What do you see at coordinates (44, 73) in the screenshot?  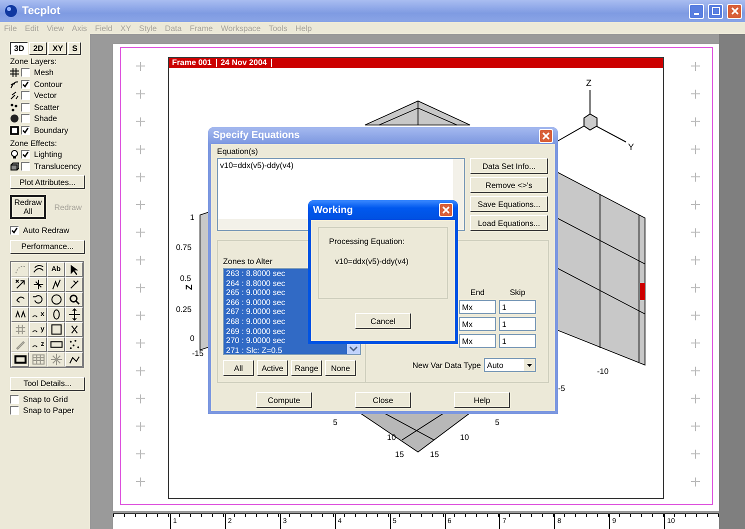 I see `option-label: Mesh` at bounding box center [44, 73].